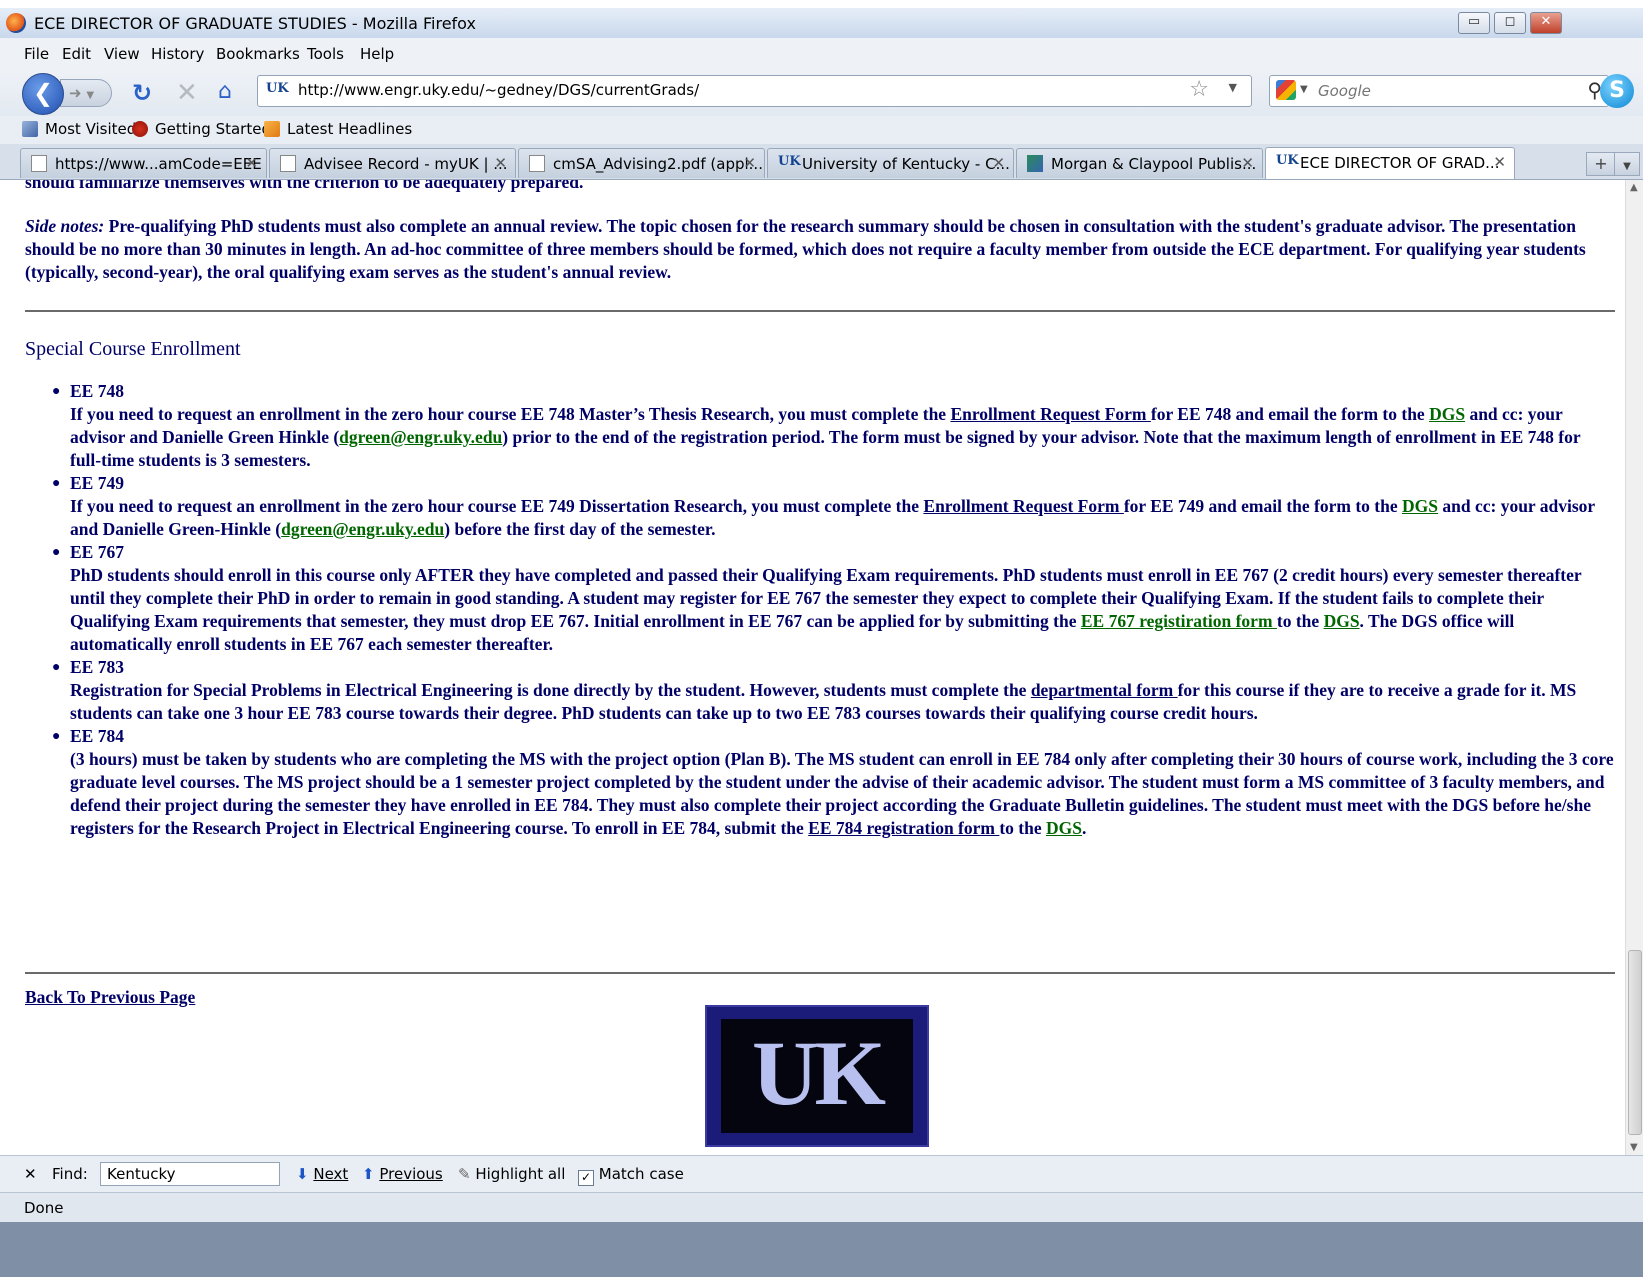 This screenshot has height=1277, width=1643. What do you see at coordinates (641, 163) in the screenshot?
I see `tab-3: cmSA_Advising2.pdf (appl... ✕` at bounding box center [641, 163].